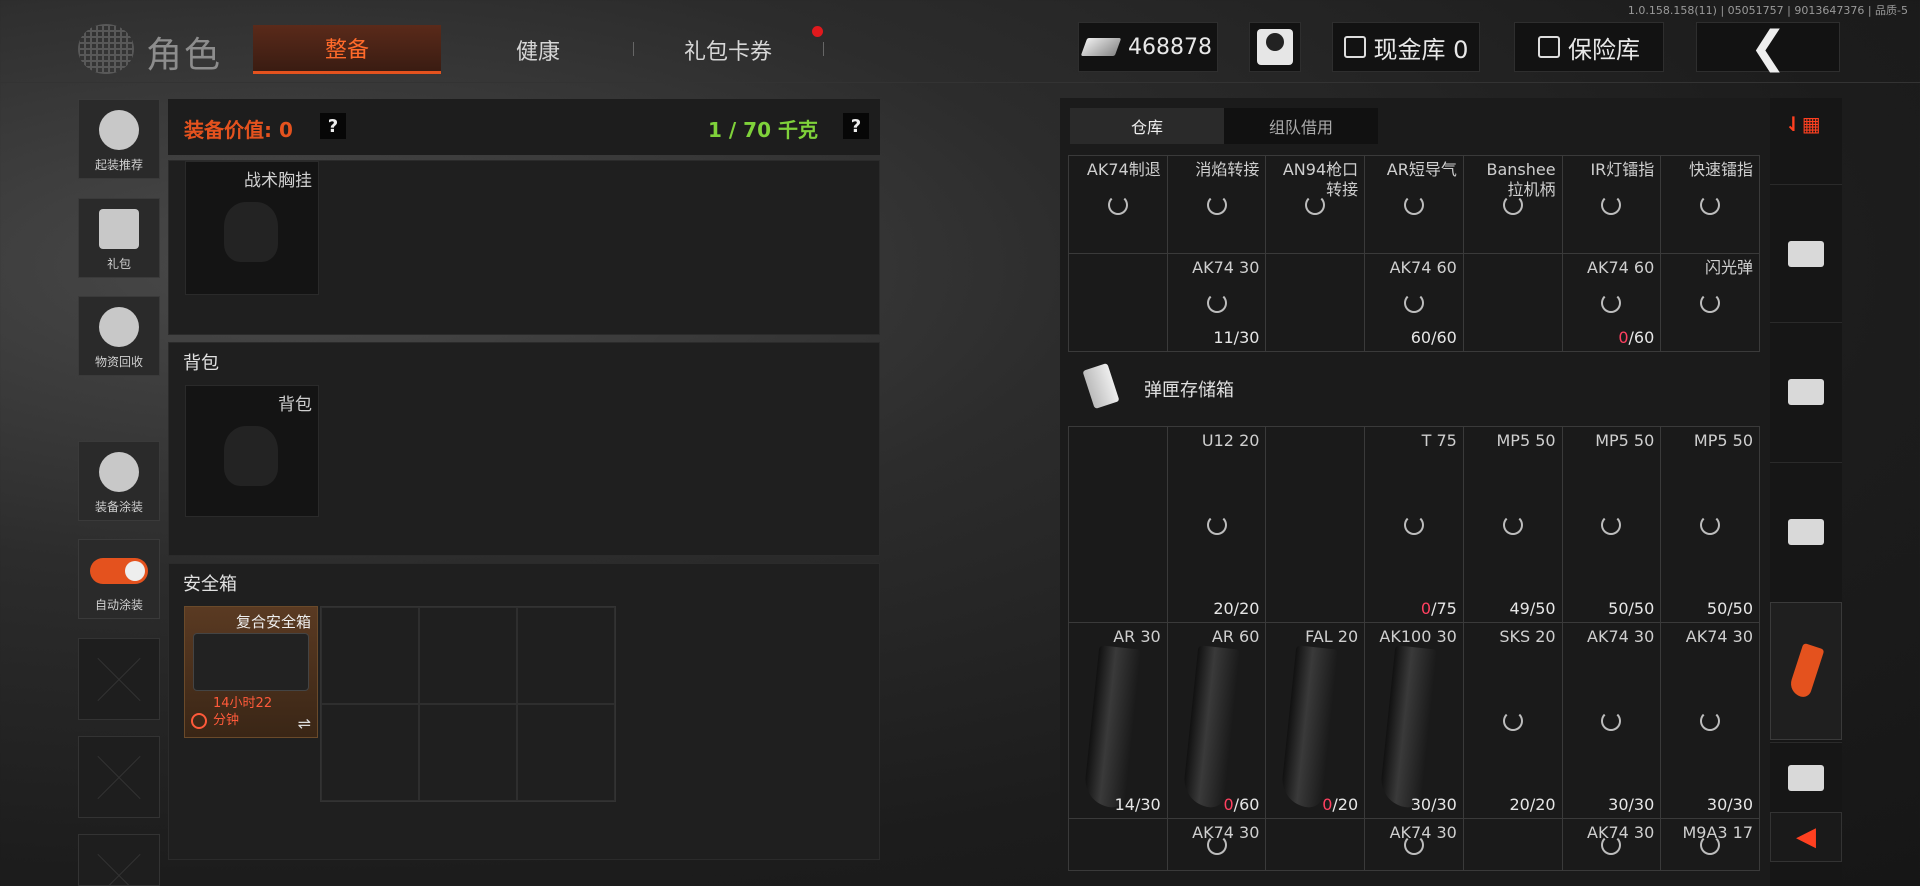  What do you see at coordinates (1217, 721) in the screenshot?
I see `inventory-cell: AR 60 0/60` at bounding box center [1217, 721].